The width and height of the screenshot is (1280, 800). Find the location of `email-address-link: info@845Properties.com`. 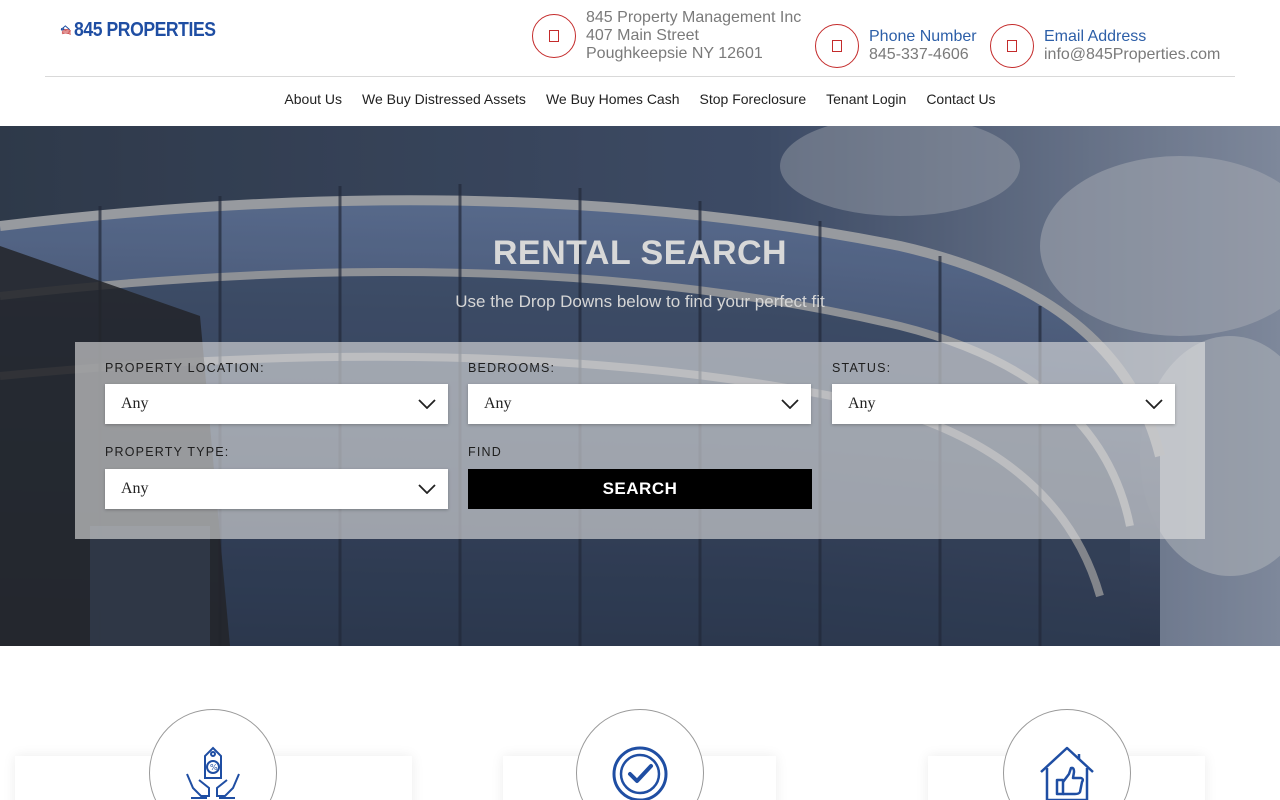

email-address-link: info@845Properties.com is located at coordinates (1132, 55).